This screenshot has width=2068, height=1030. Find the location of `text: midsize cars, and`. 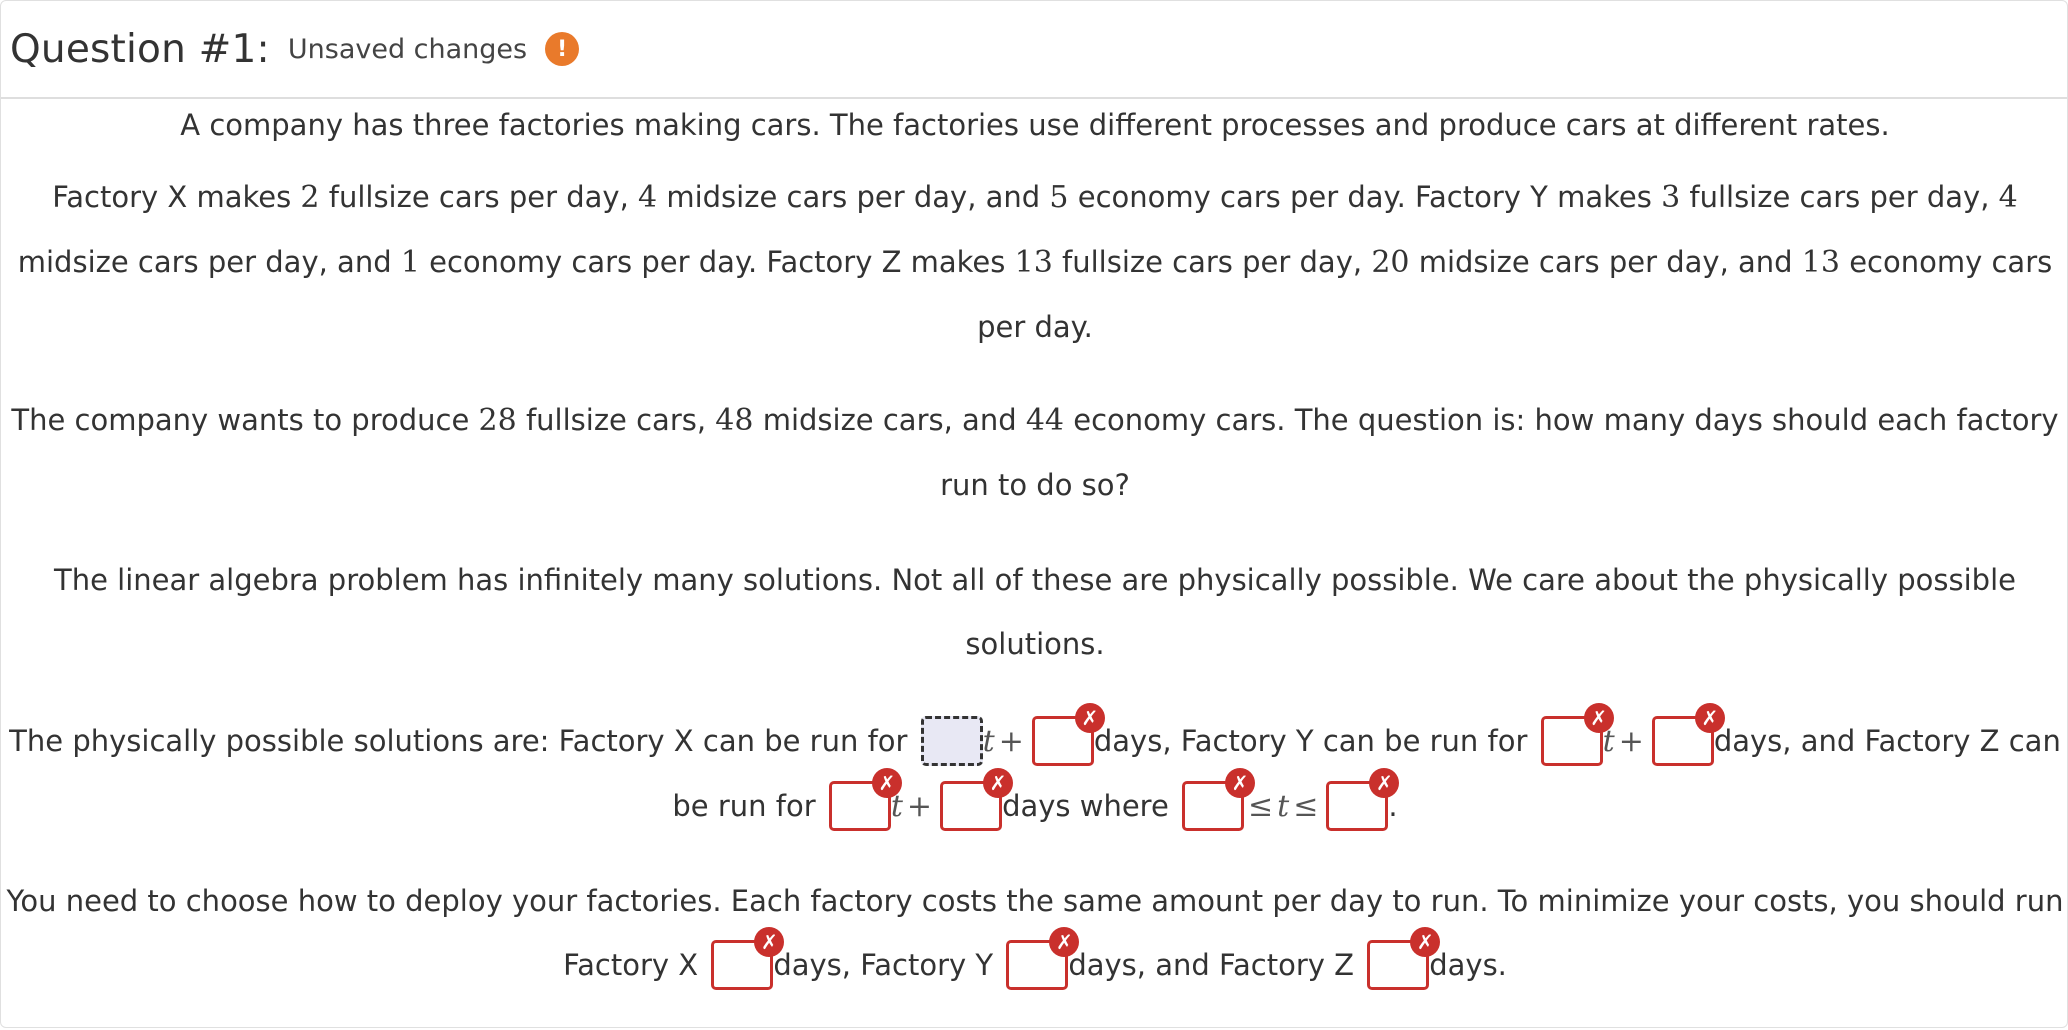

text: midsize cars, and is located at coordinates (889, 420).